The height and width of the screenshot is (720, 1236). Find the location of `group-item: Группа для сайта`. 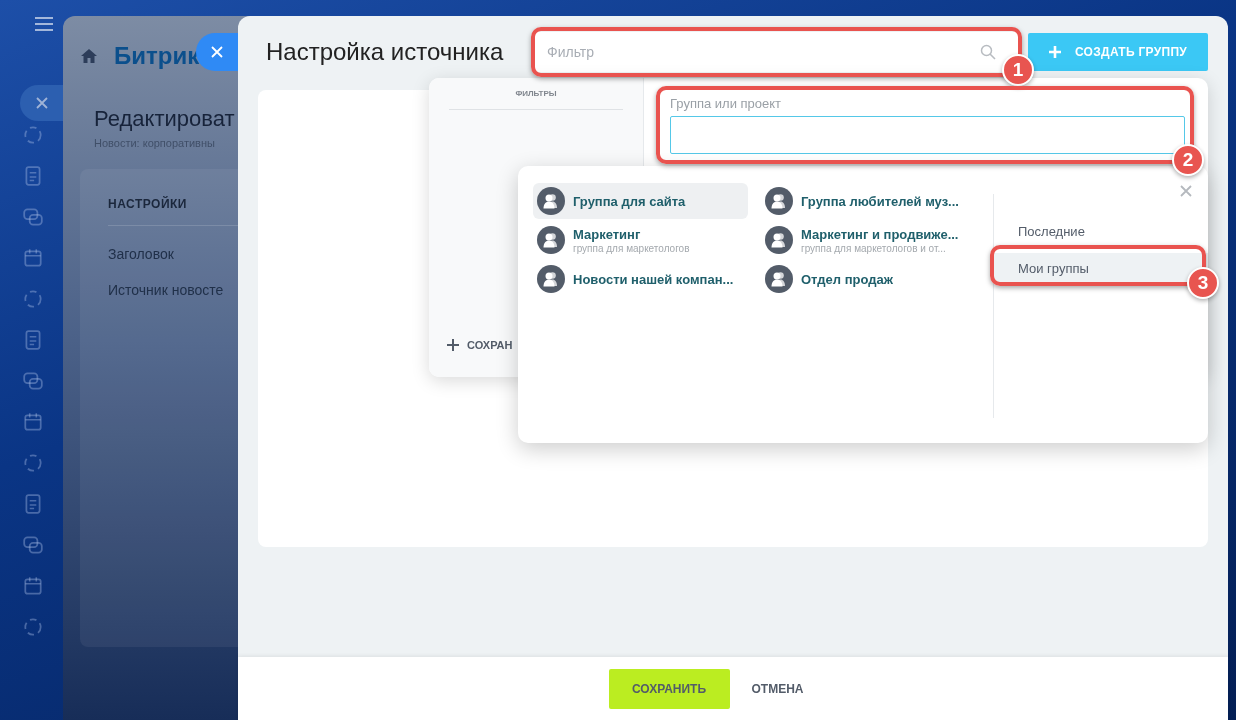

group-item: Группа для сайта is located at coordinates (640, 201).